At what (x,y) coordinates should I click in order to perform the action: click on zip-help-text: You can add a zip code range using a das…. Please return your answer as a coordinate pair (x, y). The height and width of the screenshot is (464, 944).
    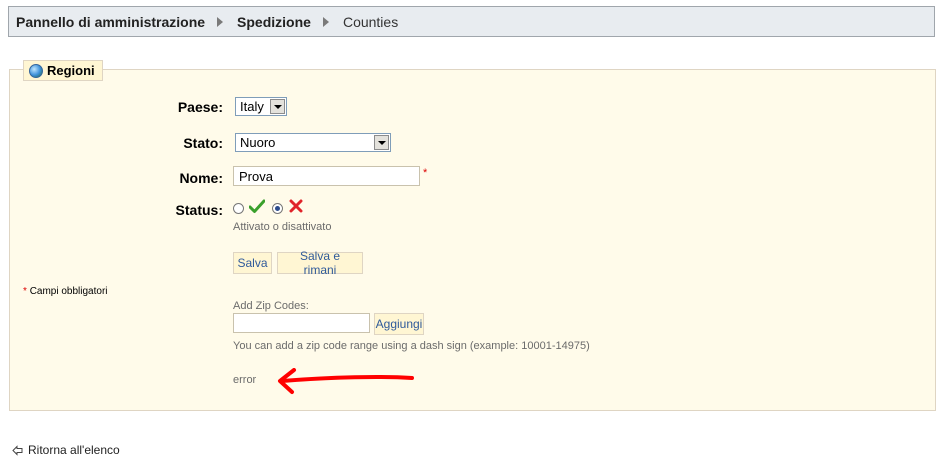
    Looking at the image, I should click on (411, 346).